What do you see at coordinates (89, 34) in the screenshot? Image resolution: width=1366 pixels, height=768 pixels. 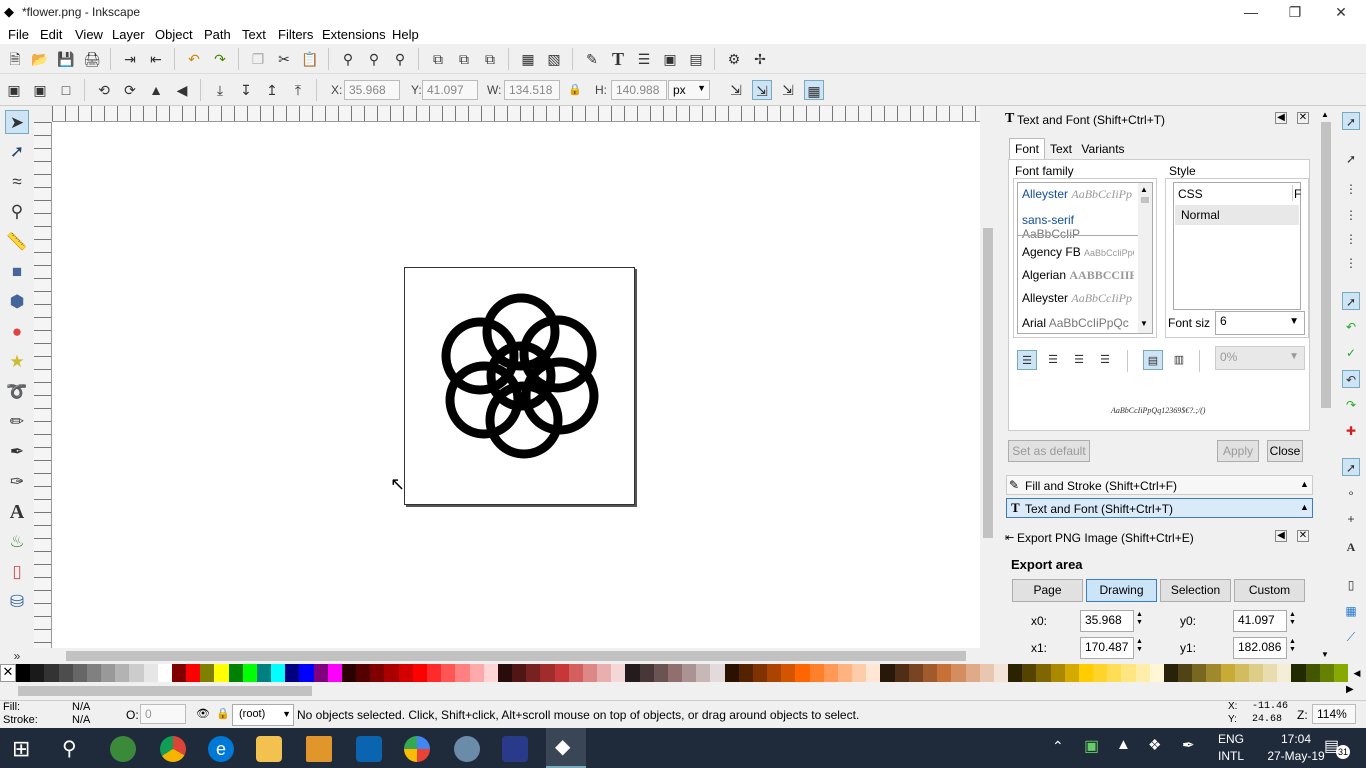 I see `menu-view: View` at bounding box center [89, 34].